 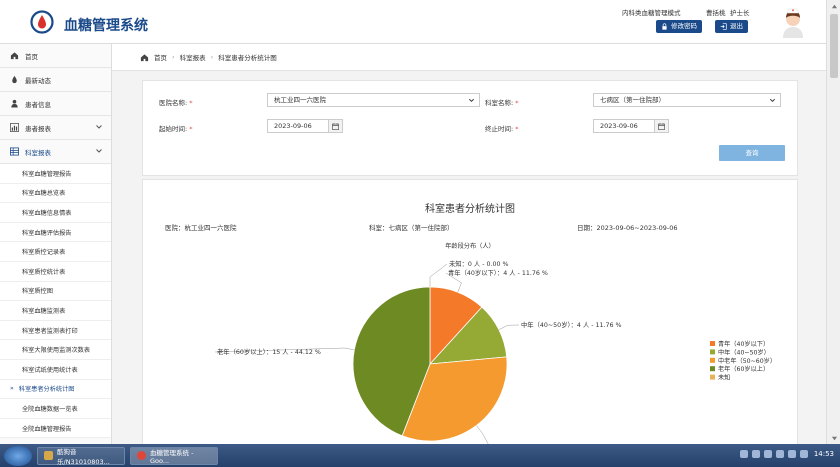 I want to click on sidebar-subitem: 科室大限使用监测次数表, so click(x=55, y=350).